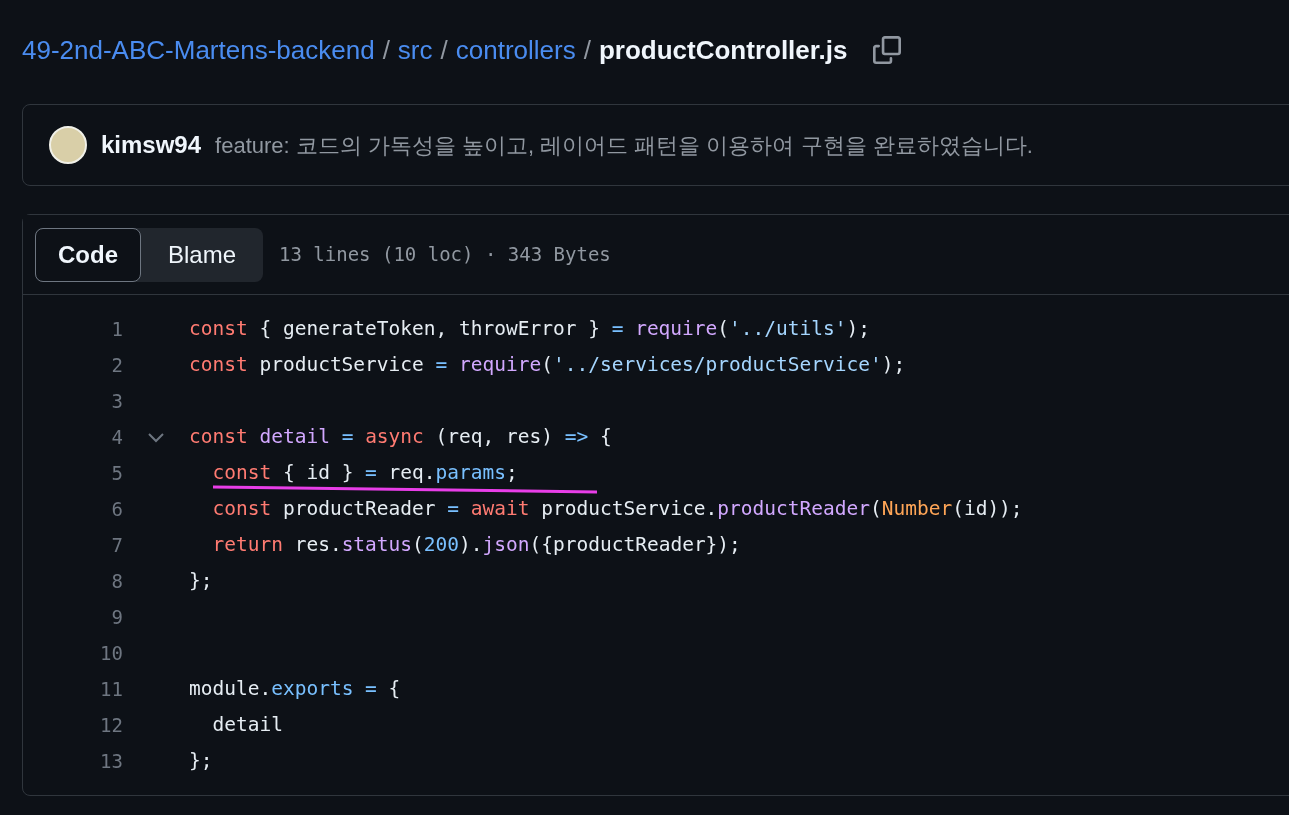 This screenshot has height=815, width=1289. Describe the element at coordinates (295, 689) in the screenshot. I see `code-line: module.exports = {` at that location.